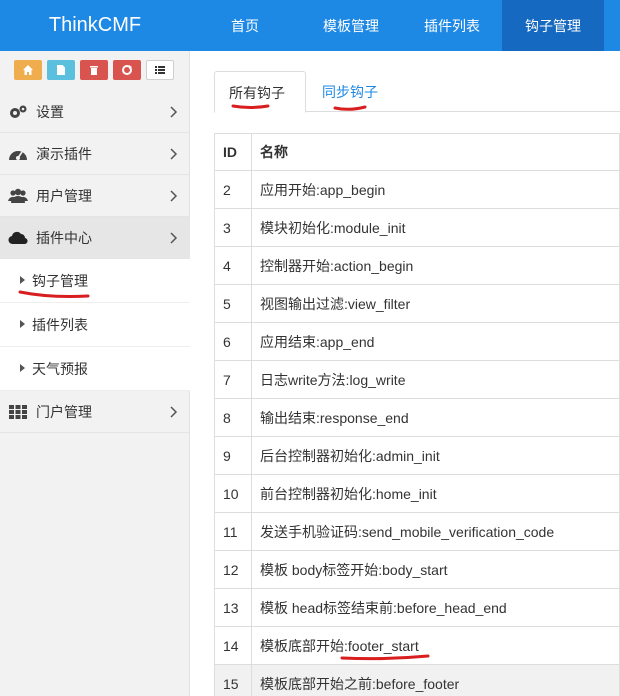  I want to click on sidebar-item-label: 演示插件, so click(64, 154).